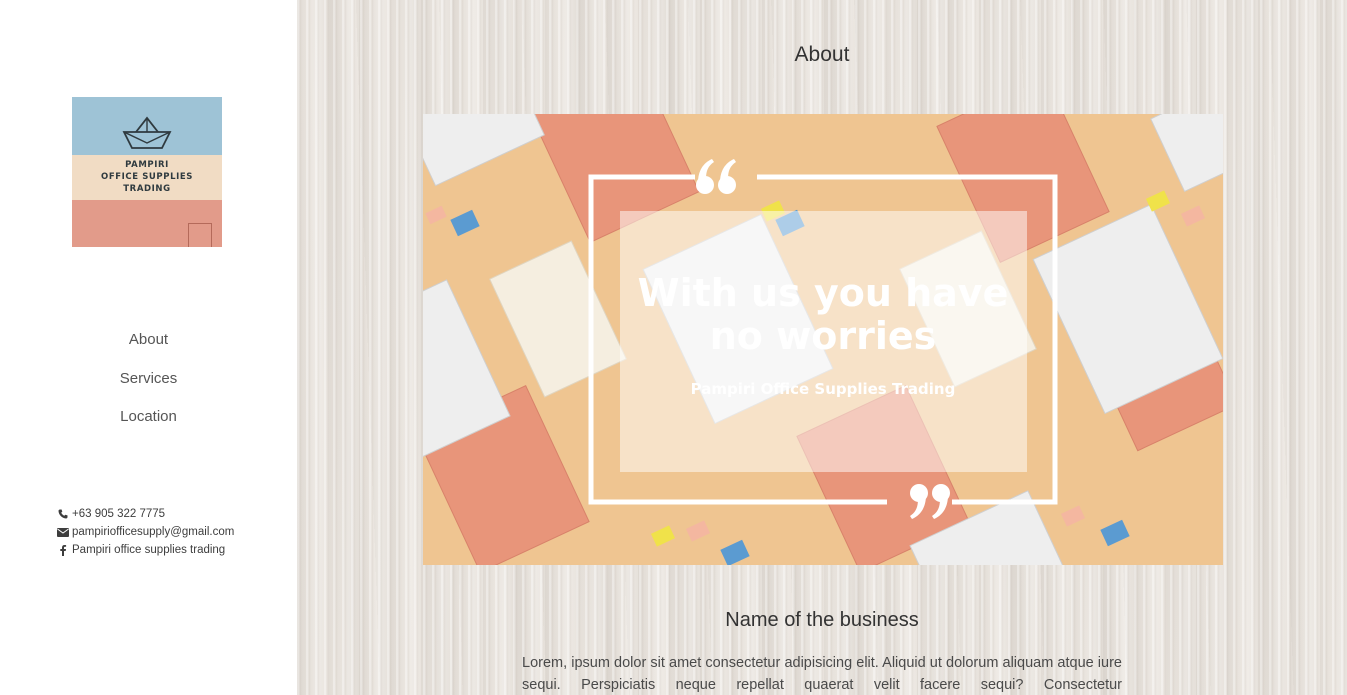 This screenshot has height=695, width=1347. What do you see at coordinates (147, 132) in the screenshot?
I see `paper-boat-icon` at bounding box center [147, 132].